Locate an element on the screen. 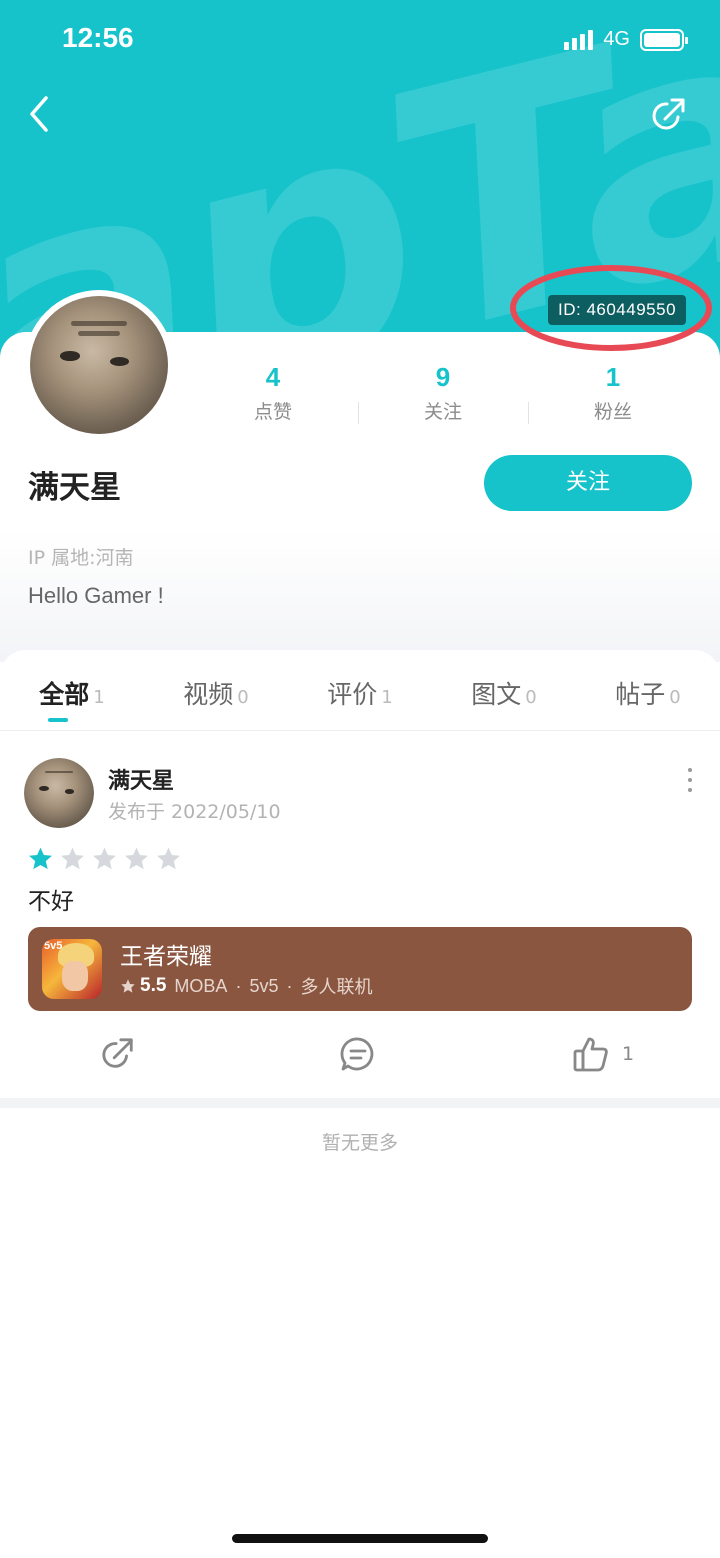 This screenshot has width=720, height=1558. tab-label: 图文 is located at coordinates (496, 694).